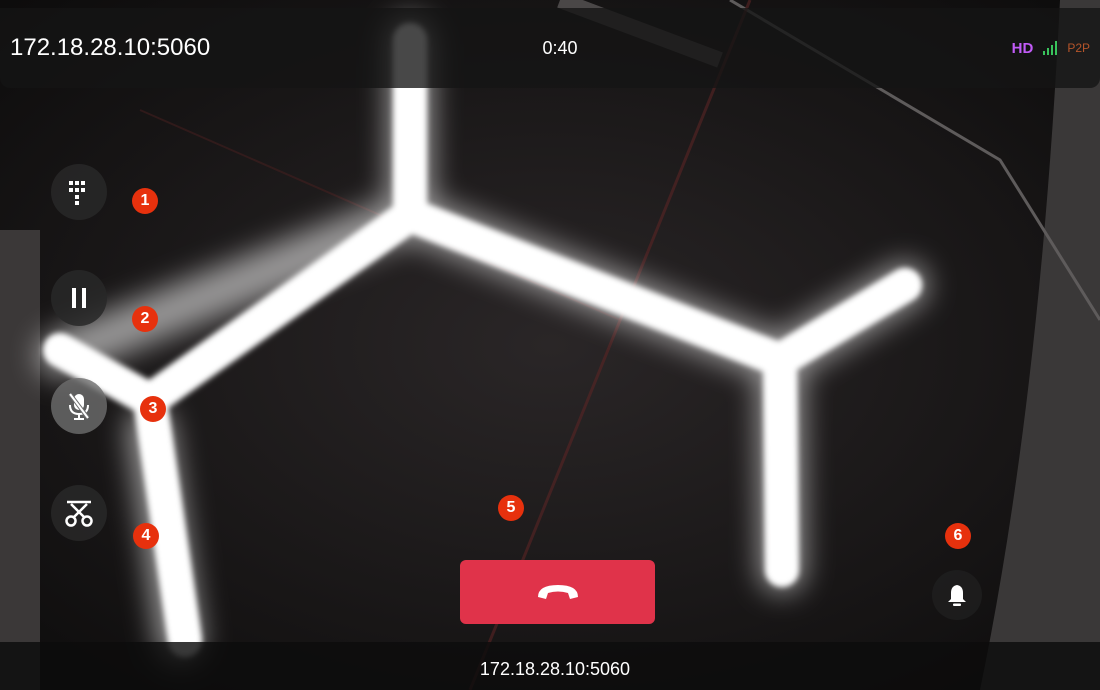 The height and width of the screenshot is (690, 1100). Describe the element at coordinates (145, 319) in the screenshot. I see `marker-2: 2` at that location.